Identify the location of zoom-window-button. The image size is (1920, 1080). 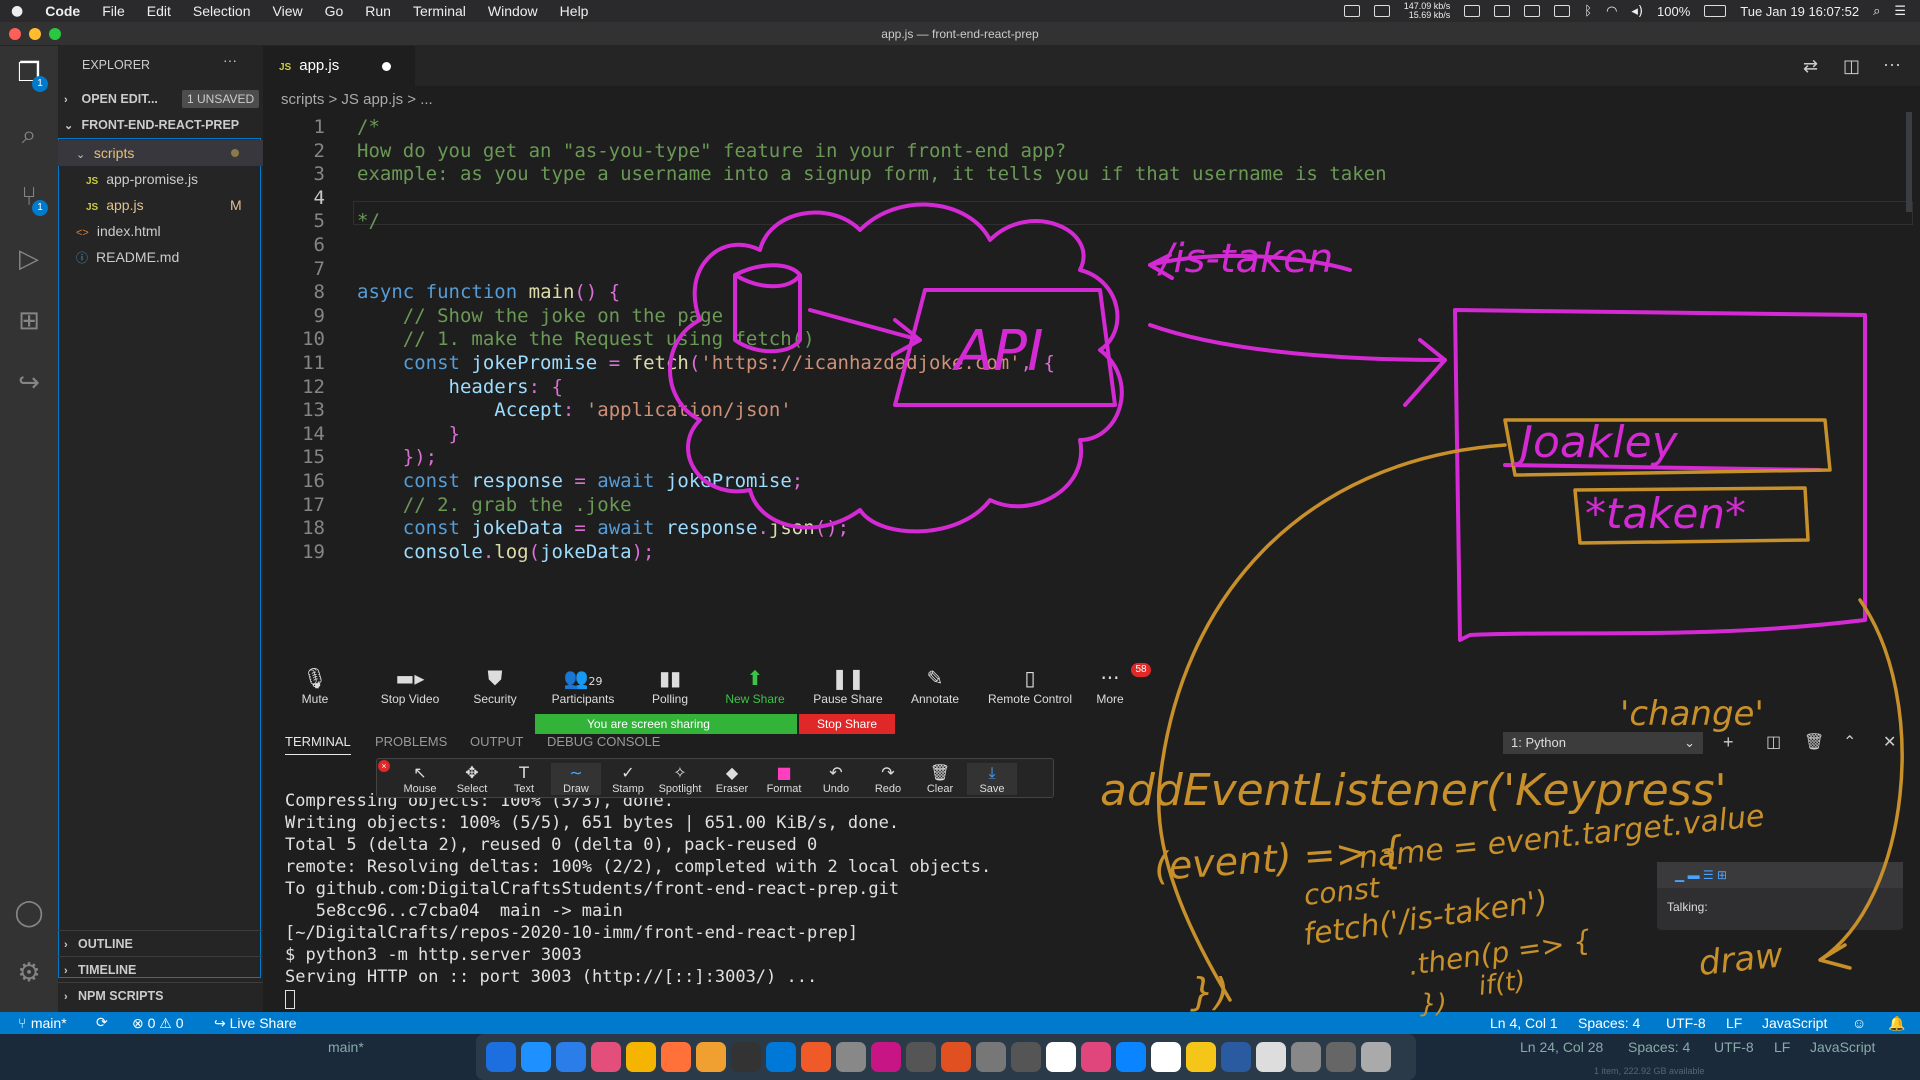
(55, 34).